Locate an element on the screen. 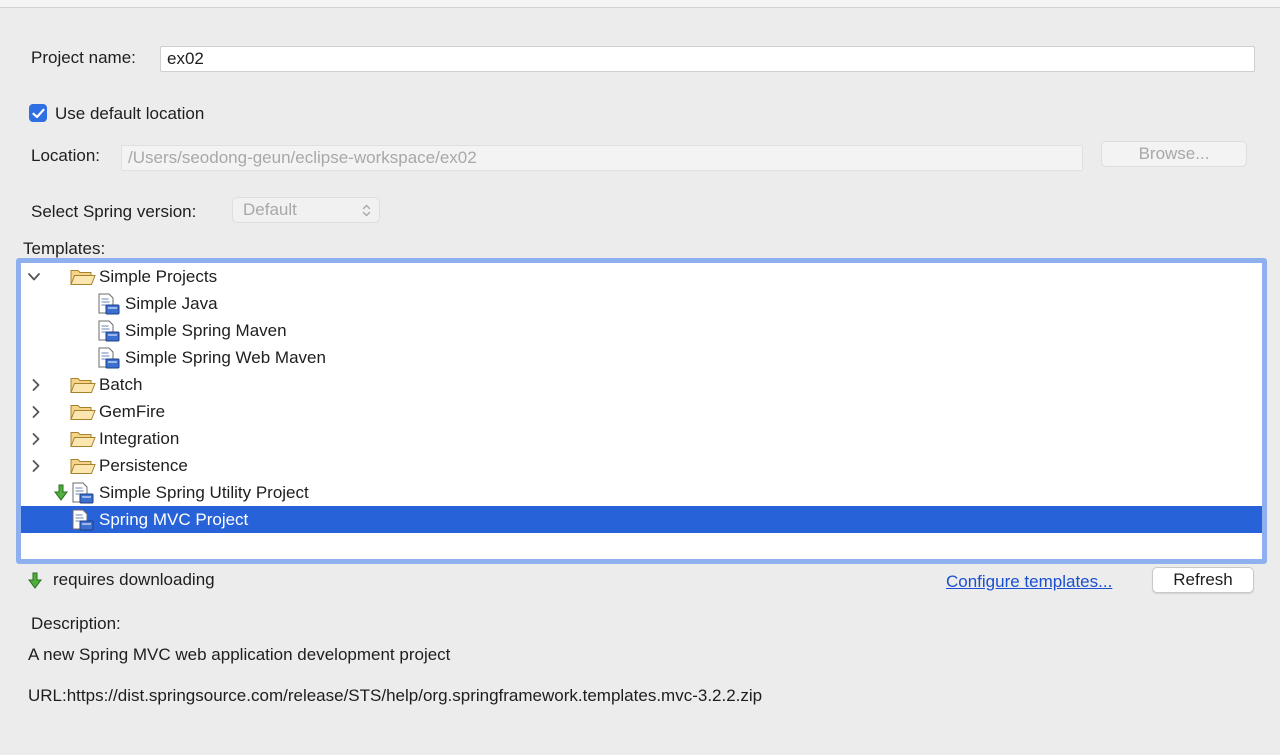  tree-item-label: Simple Projects is located at coordinates (158, 276).